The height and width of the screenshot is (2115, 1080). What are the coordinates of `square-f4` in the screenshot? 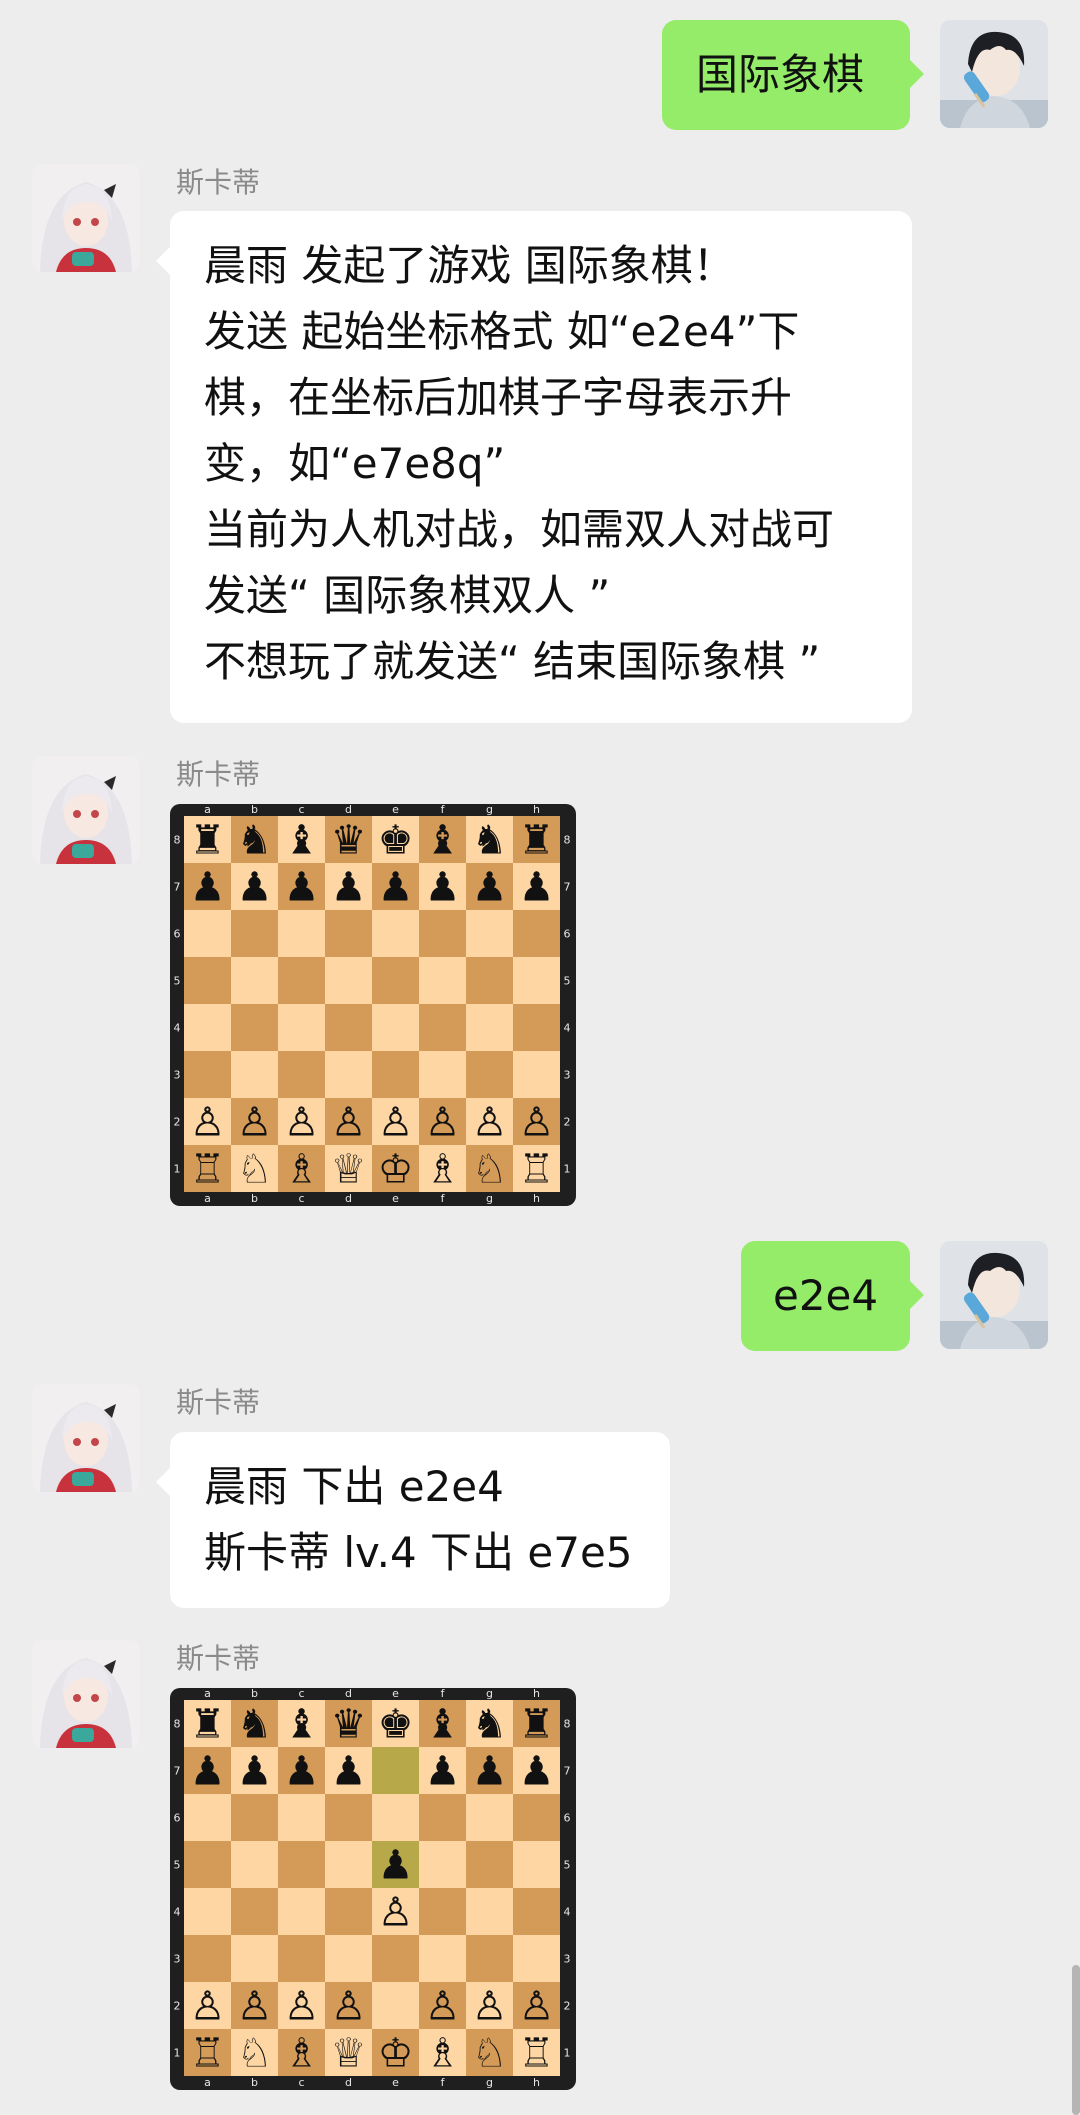 It's located at (442, 1911).